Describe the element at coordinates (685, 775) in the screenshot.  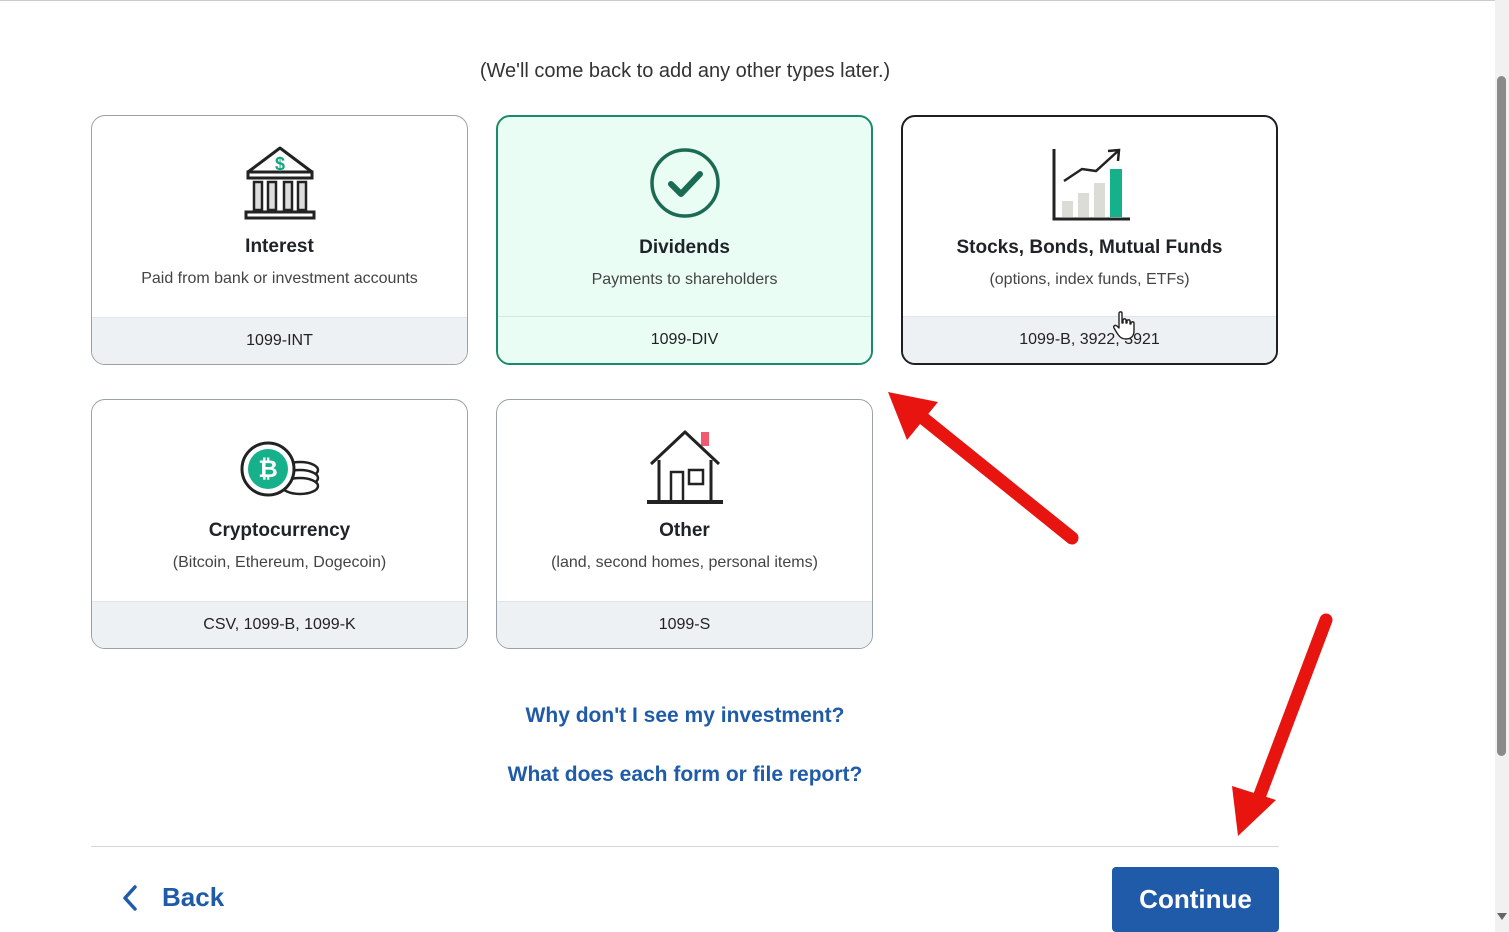
I see `form-report-link: What does each form or file report?` at that location.